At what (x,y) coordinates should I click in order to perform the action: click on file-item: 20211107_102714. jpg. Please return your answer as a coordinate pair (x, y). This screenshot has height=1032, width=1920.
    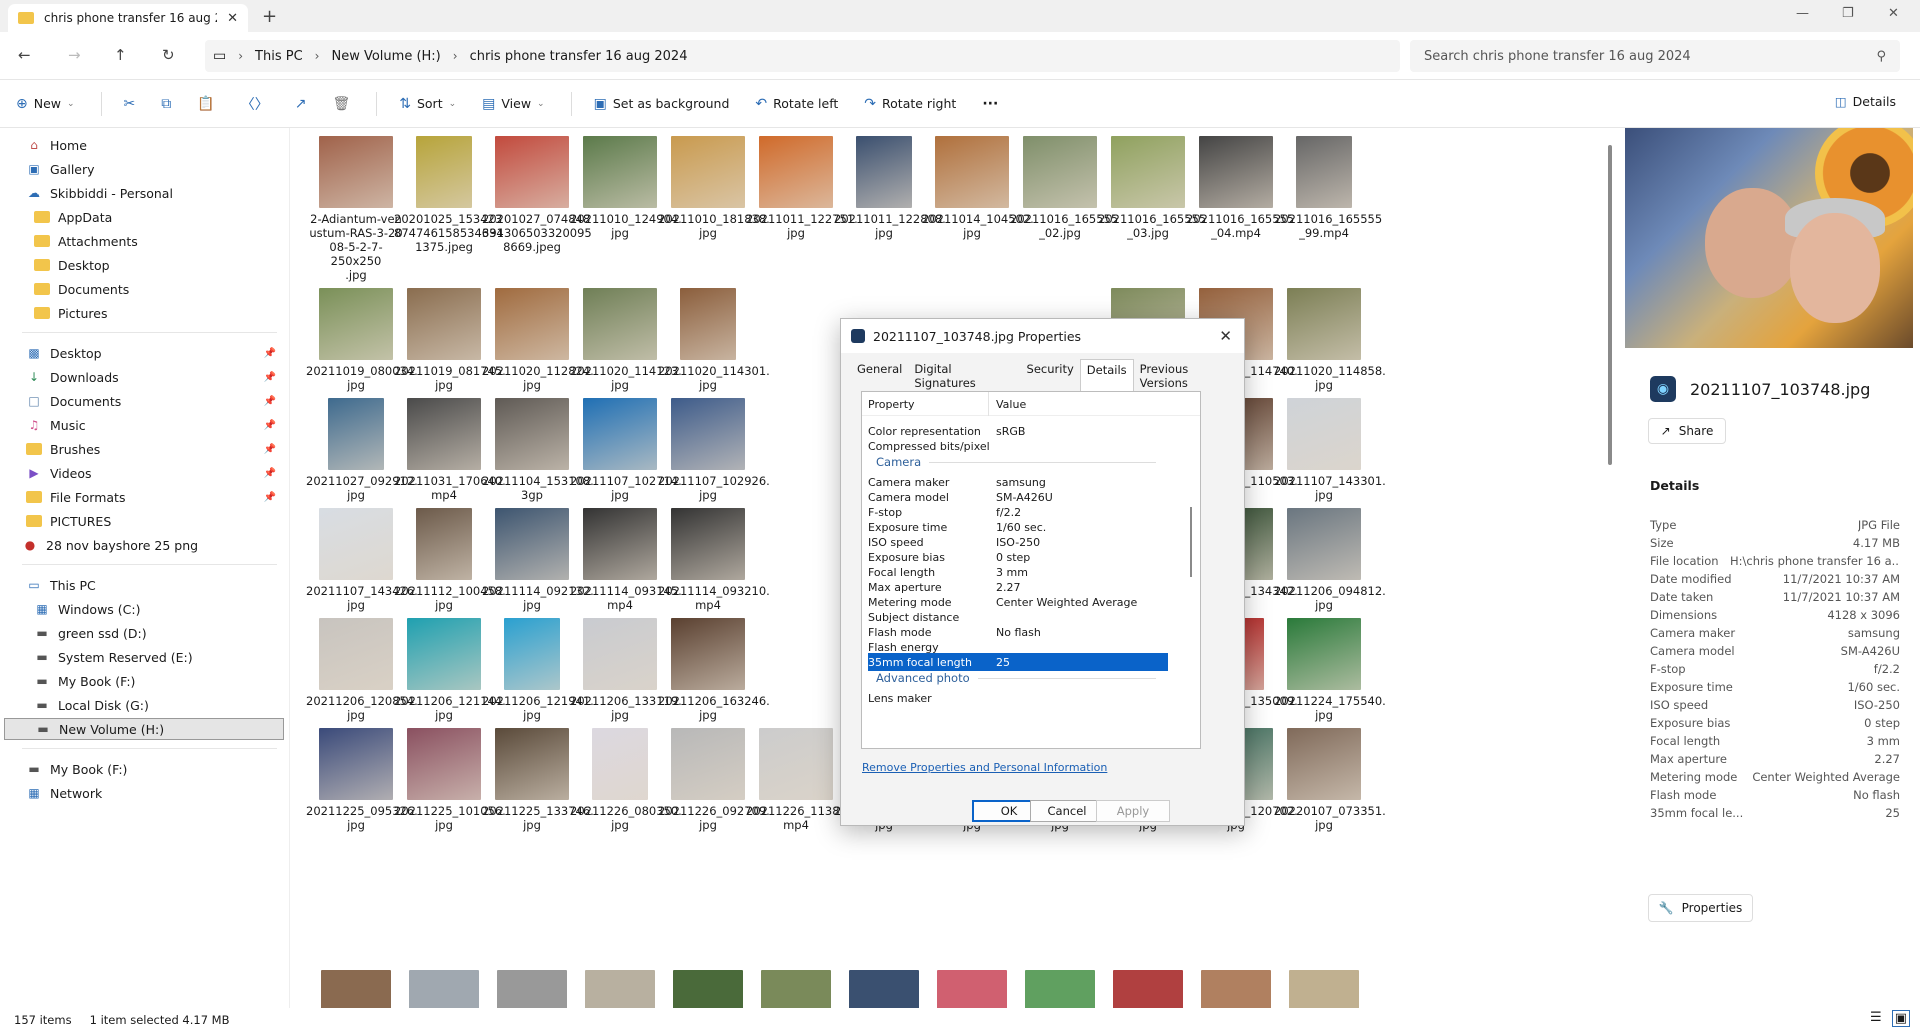
    Looking at the image, I should click on (626, 450).